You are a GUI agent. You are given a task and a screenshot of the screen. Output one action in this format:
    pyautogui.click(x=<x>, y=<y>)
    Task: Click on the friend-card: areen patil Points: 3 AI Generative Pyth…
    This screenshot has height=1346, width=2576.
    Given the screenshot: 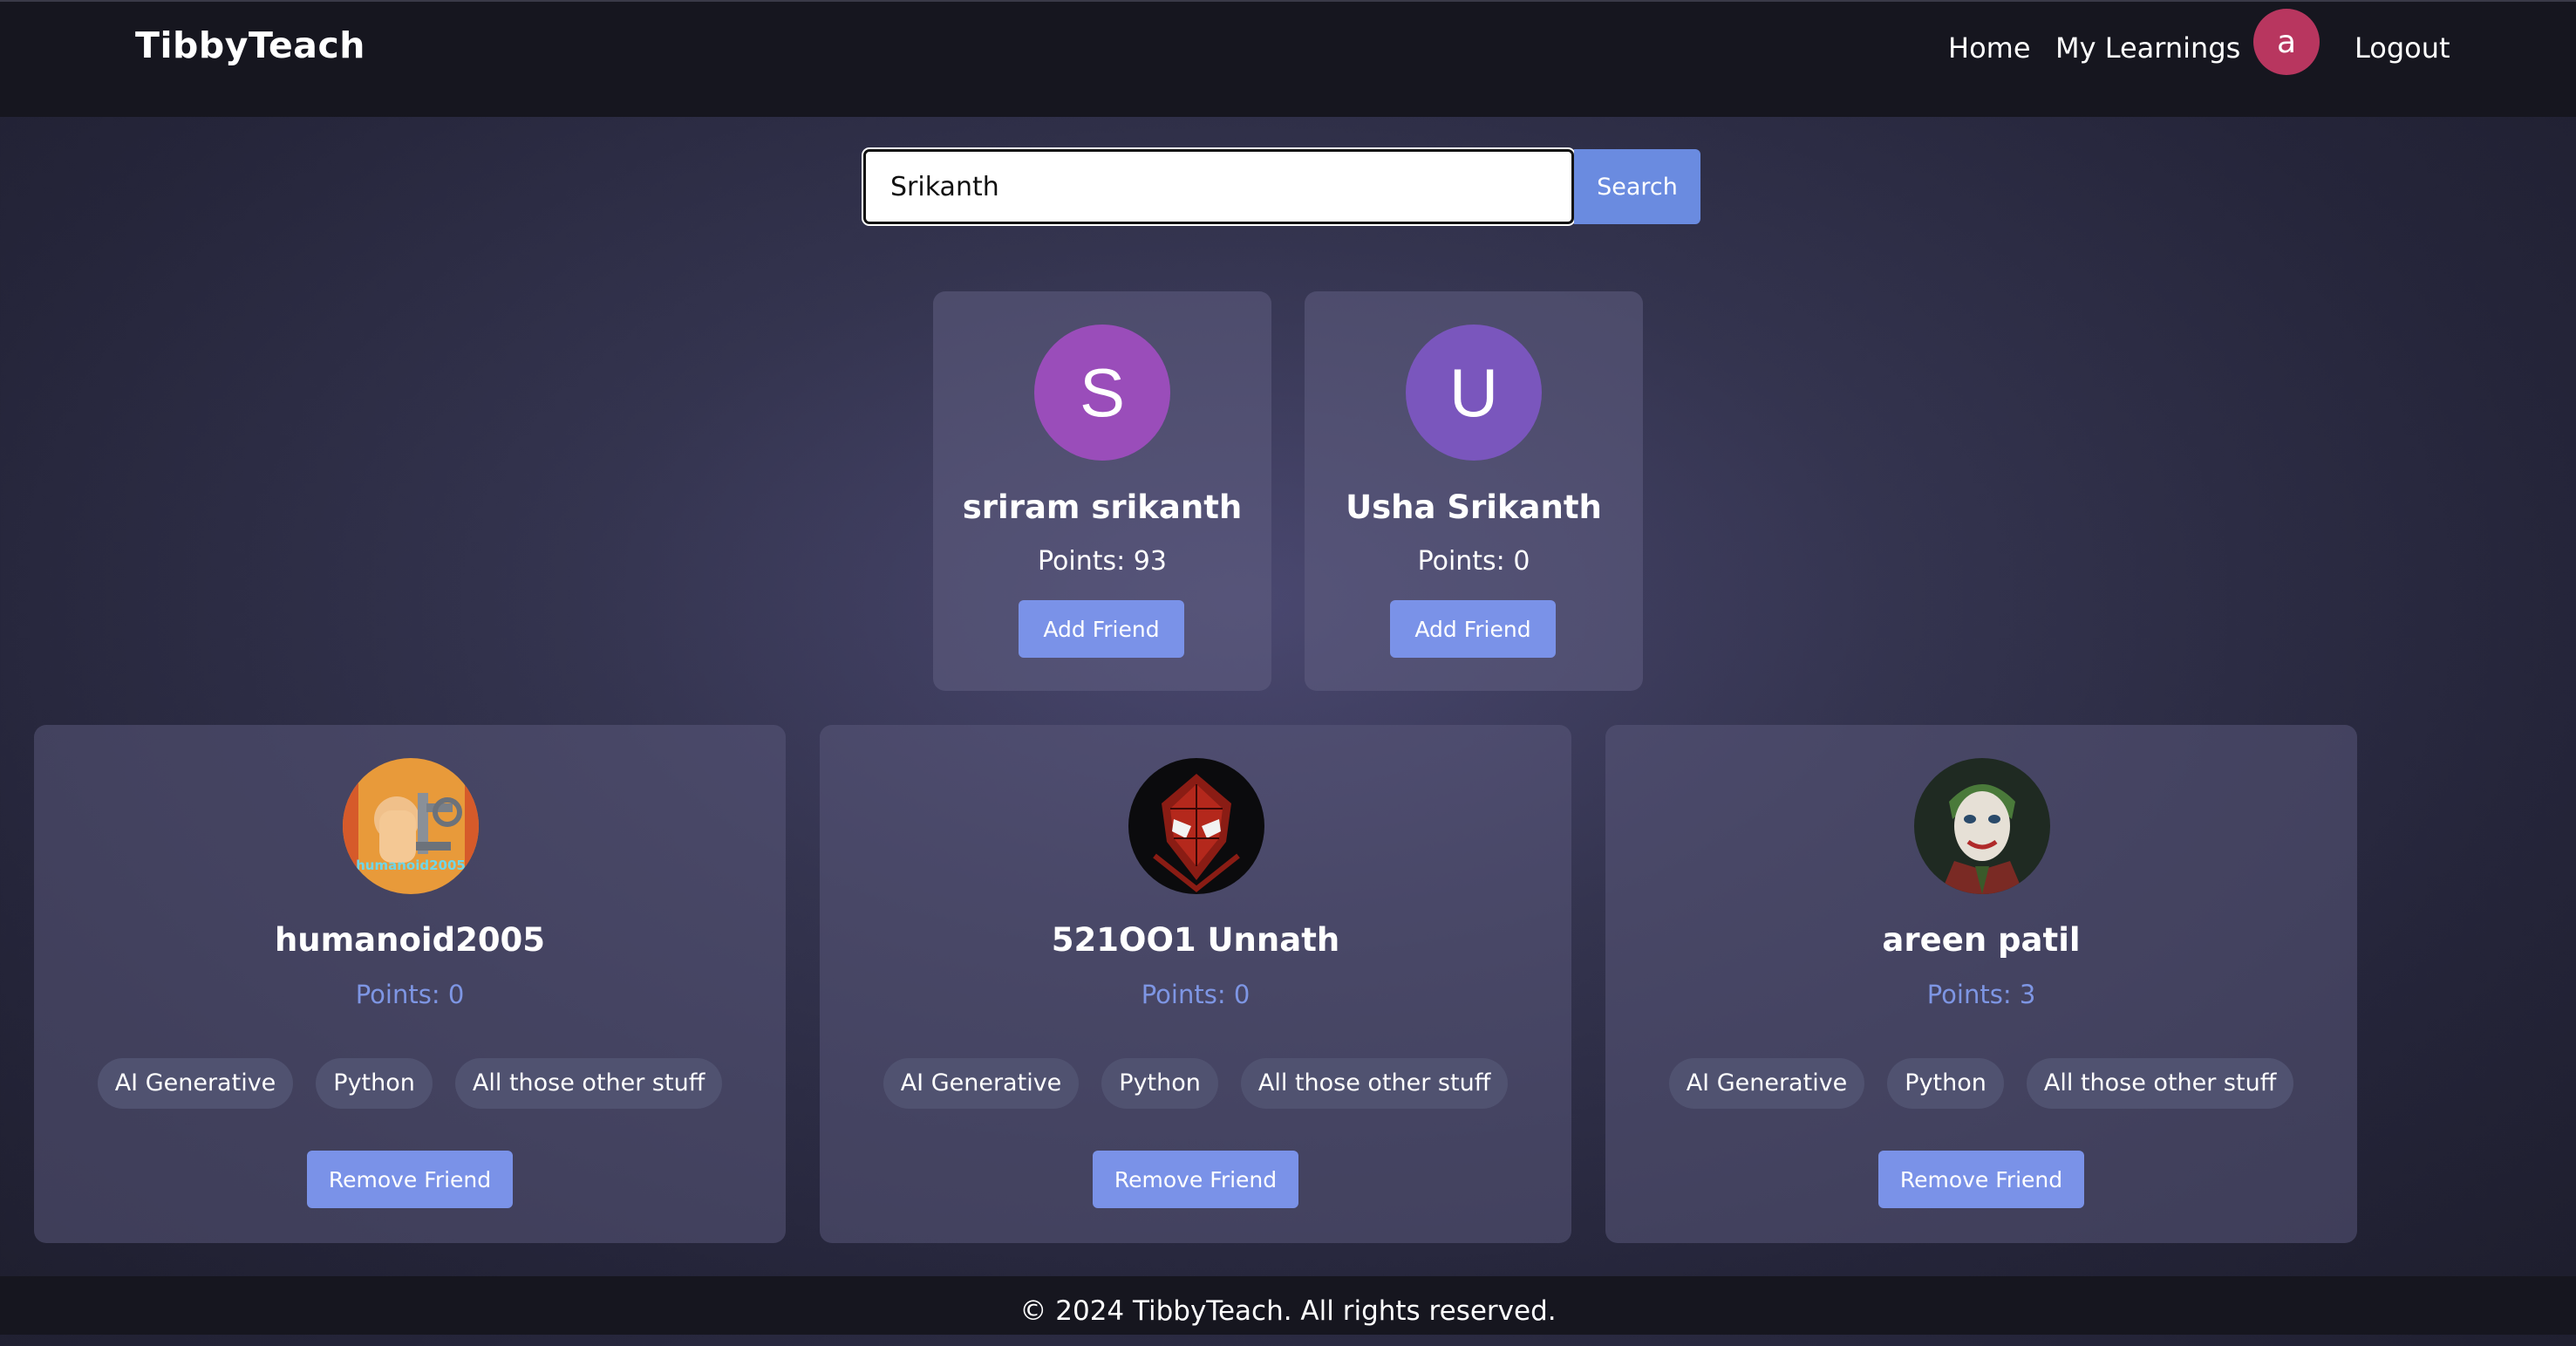 What is the action you would take?
    pyautogui.click(x=1981, y=984)
    